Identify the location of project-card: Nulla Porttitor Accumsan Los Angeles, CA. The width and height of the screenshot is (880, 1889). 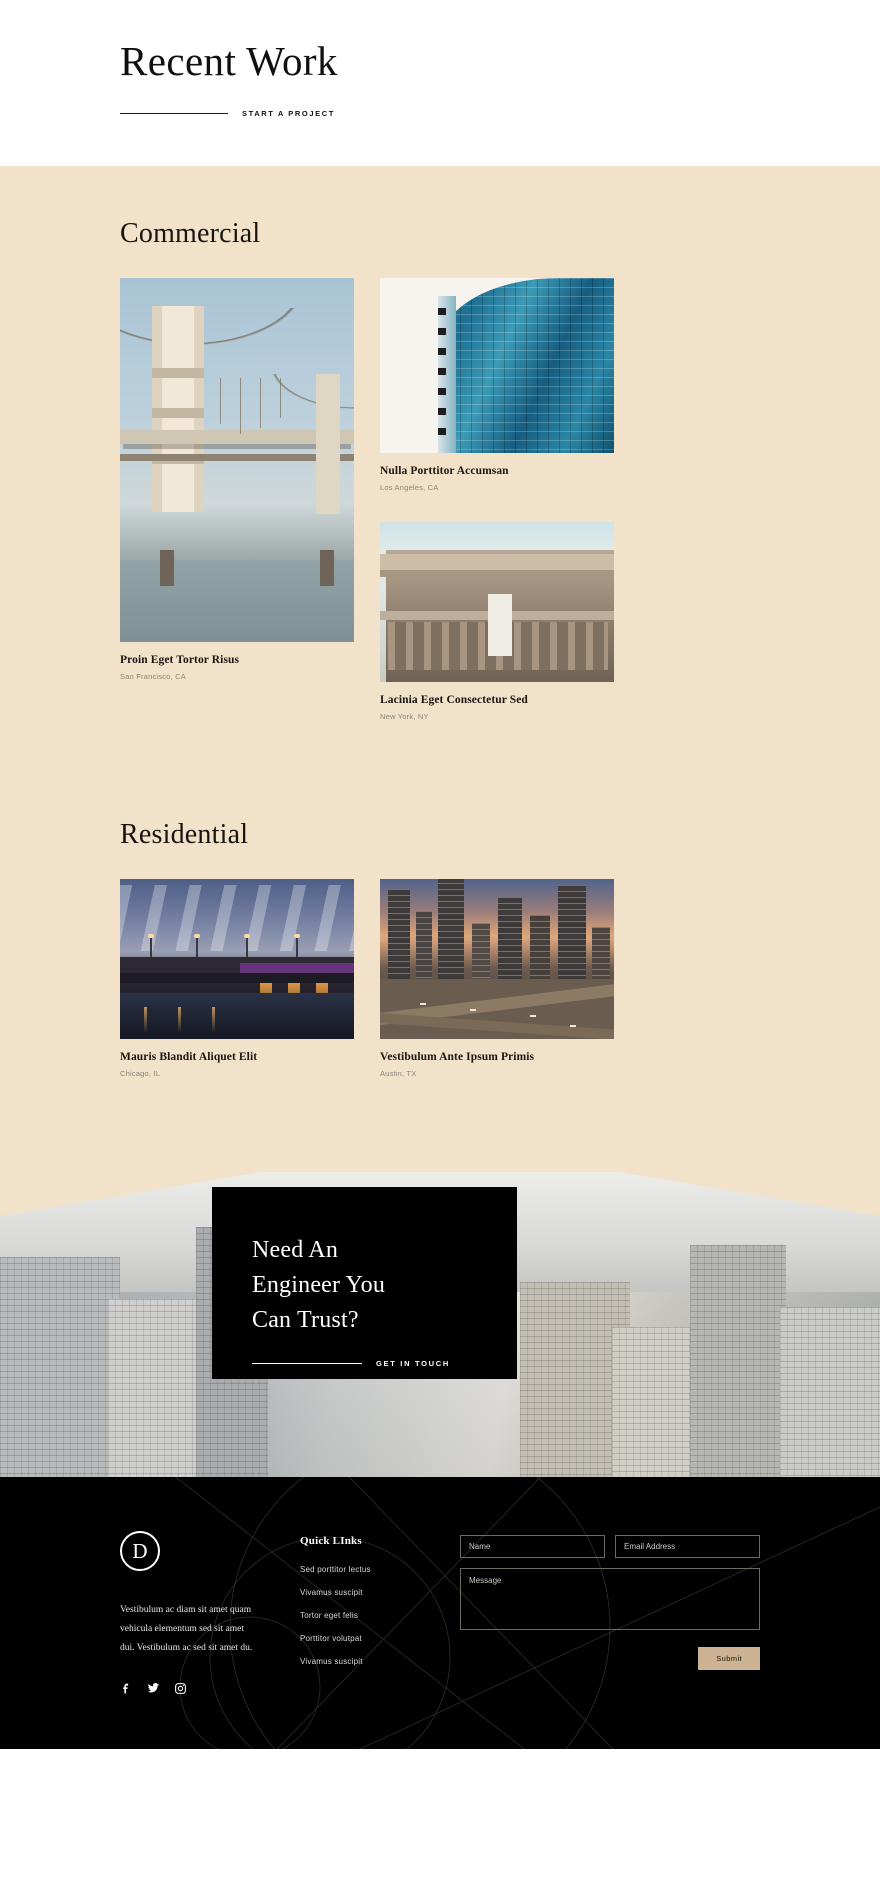
(497, 385).